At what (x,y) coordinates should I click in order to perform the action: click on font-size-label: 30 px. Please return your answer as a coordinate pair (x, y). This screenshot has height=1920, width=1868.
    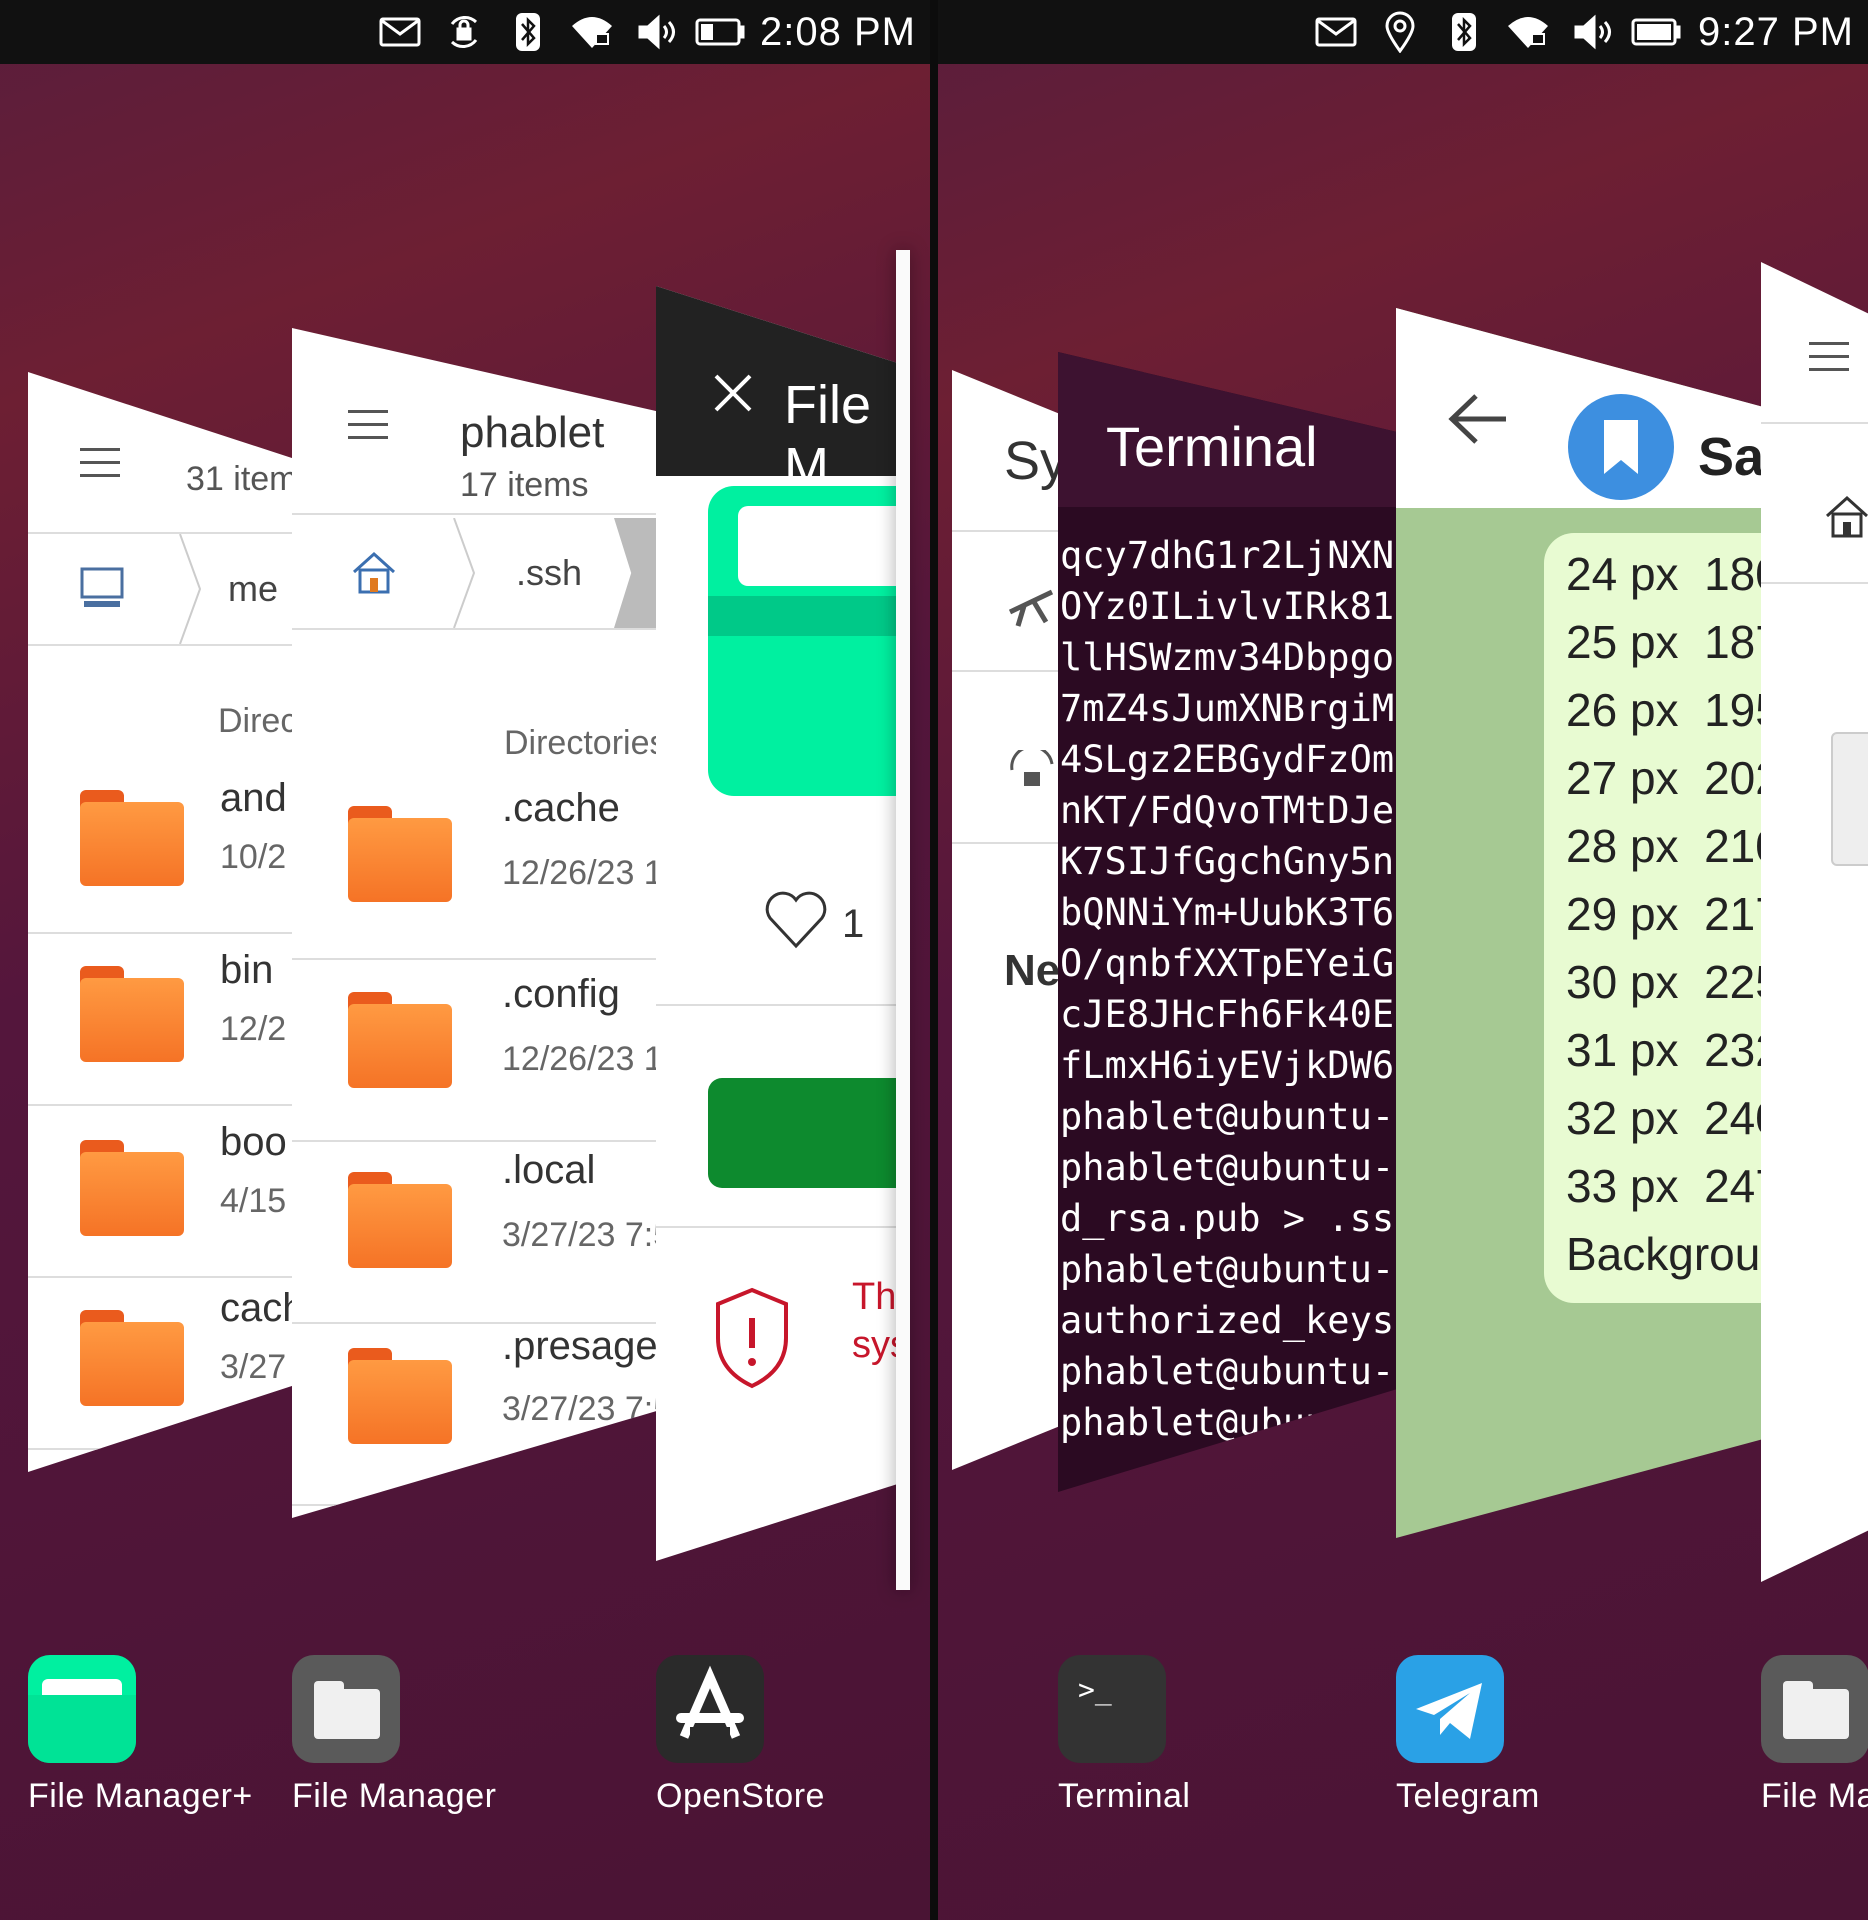
    Looking at the image, I should click on (1622, 982).